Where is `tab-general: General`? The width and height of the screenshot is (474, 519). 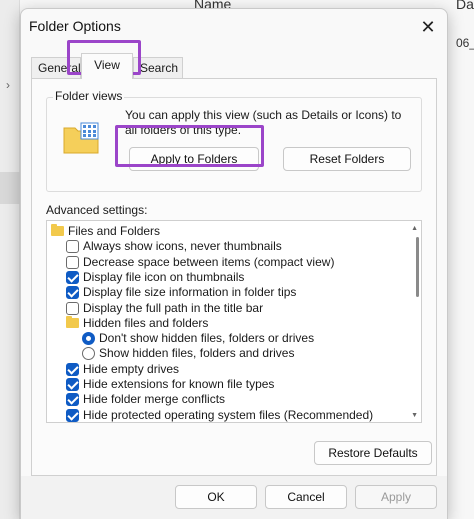
tab-general: General is located at coordinates (56, 68).